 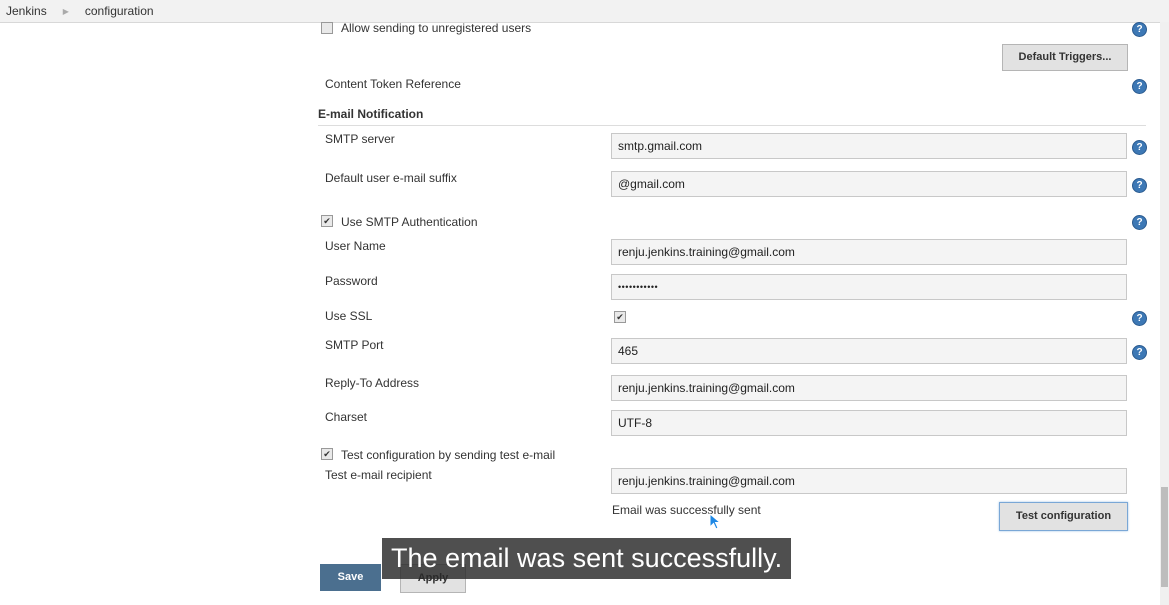 What do you see at coordinates (360, 139) in the screenshot?
I see `smtp-server-label: SMTP server` at bounding box center [360, 139].